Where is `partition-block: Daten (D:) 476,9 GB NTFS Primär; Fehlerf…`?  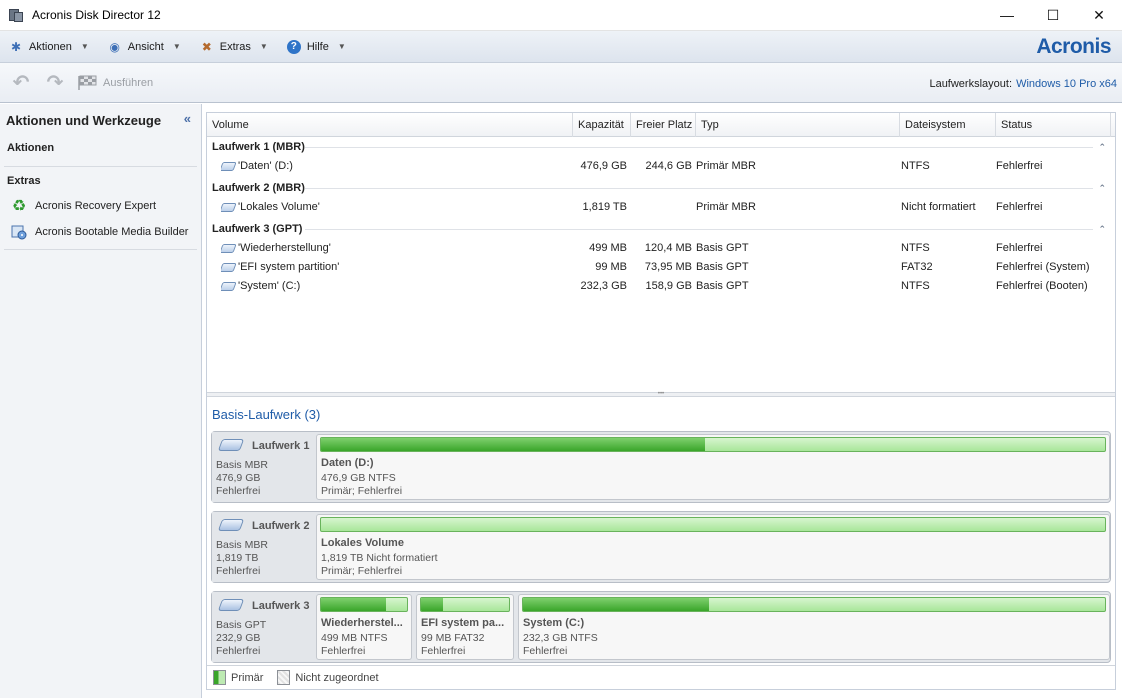
partition-block: Daten (D:) 476,9 GB NTFS Primär; Fehlerf… is located at coordinates (713, 467).